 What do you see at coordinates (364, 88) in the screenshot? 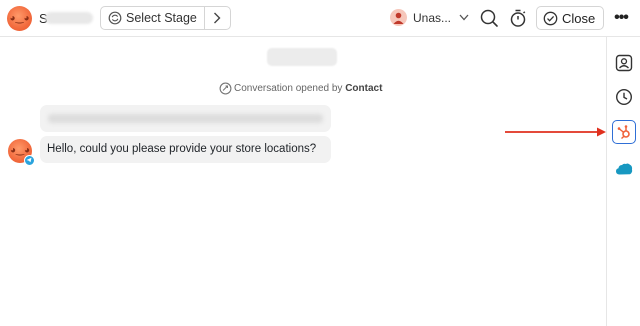
I see `system-message-actor: Contact` at bounding box center [364, 88].